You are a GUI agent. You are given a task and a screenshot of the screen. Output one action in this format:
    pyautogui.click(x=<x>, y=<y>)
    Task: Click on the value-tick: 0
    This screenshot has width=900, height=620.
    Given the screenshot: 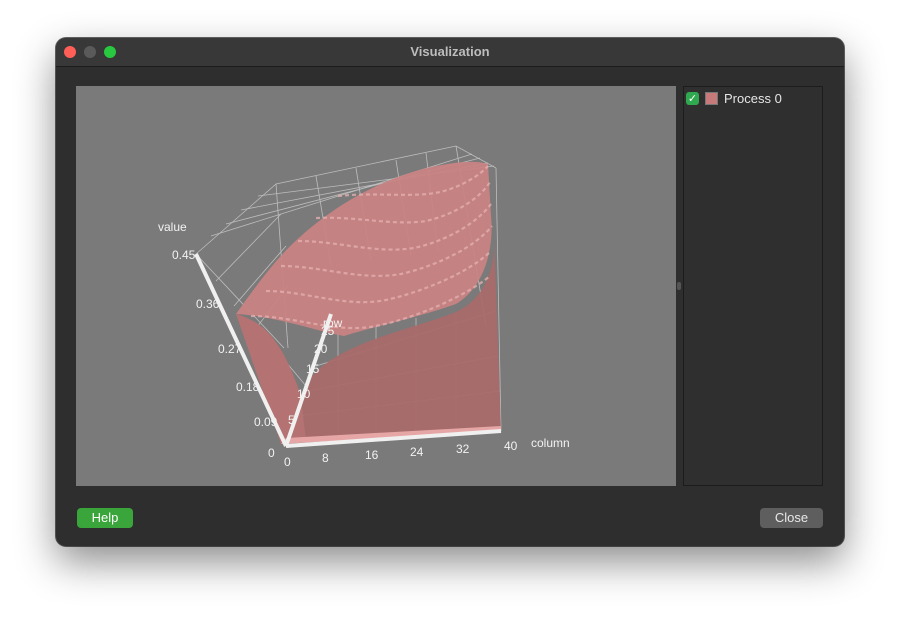 What is the action you would take?
    pyautogui.click(x=271, y=453)
    